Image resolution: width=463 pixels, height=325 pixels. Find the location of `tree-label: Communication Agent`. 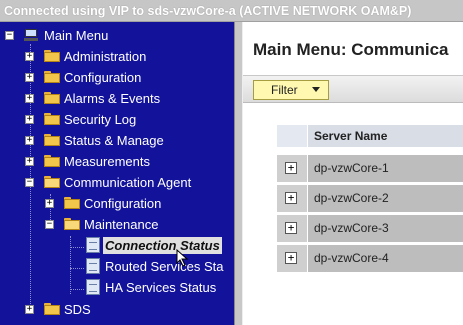

tree-label: Communication Agent is located at coordinates (127, 182).